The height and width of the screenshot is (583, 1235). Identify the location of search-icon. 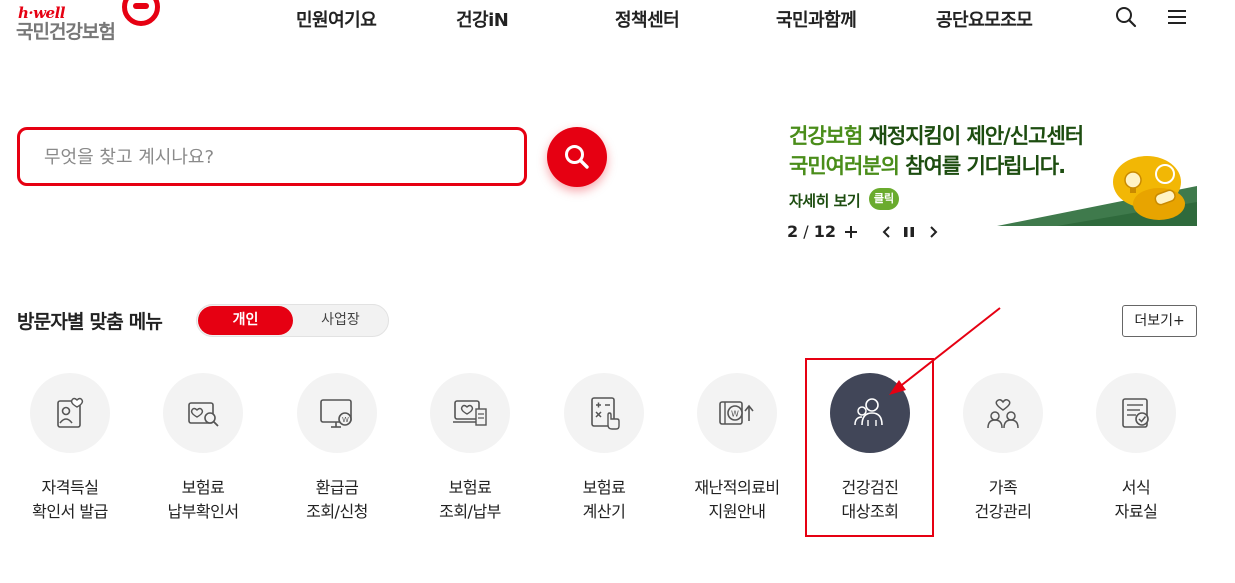
(577, 157).